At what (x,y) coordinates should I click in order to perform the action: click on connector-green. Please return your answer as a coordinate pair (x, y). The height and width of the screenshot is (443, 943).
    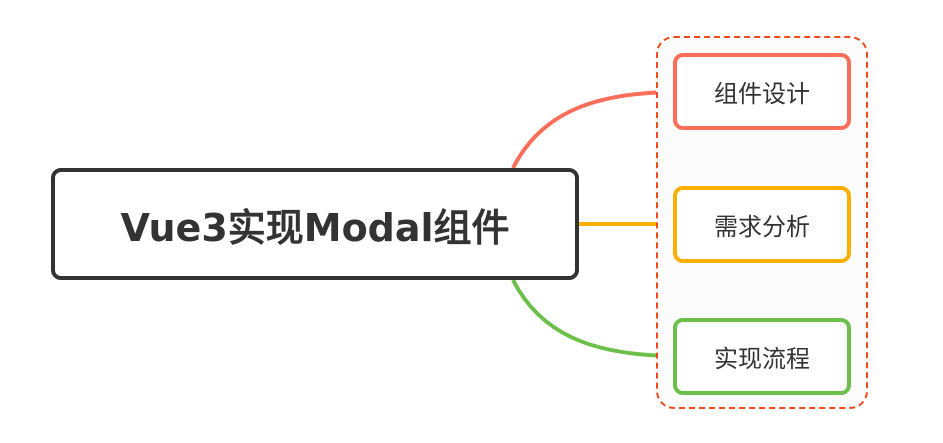
    Looking at the image, I should click on (592, 318).